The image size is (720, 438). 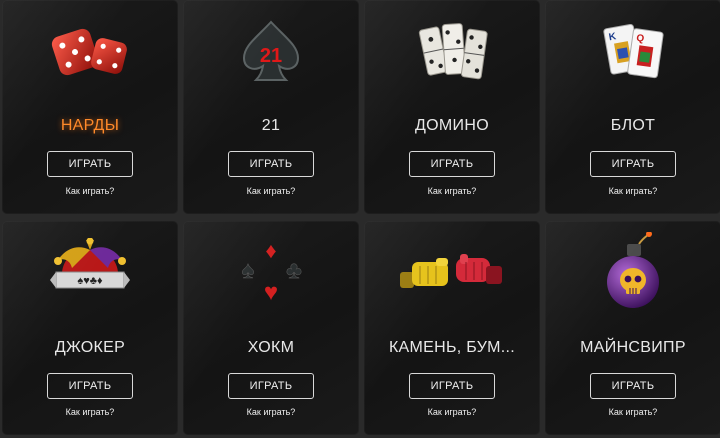 I want to click on game-card-hokm: ♦ ♠ ♣ ♥ ХОКМ ИГРАТЬ Как играть?, so click(x=271, y=328).